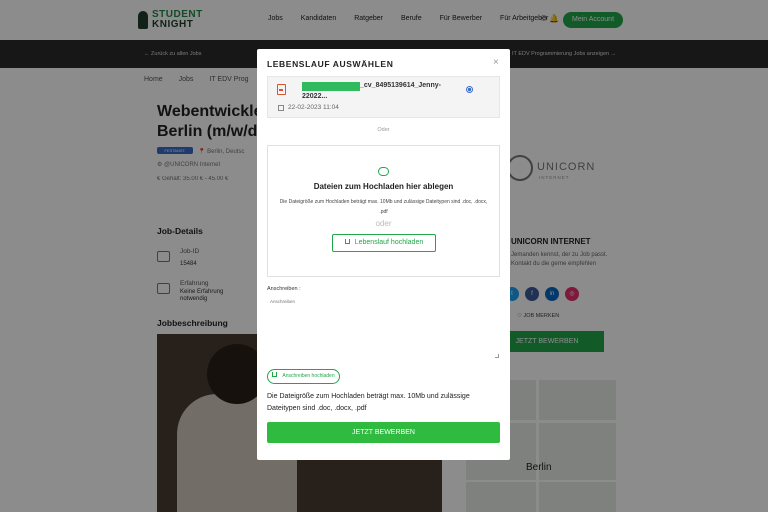 The height and width of the screenshot is (512, 768). I want to click on modal-title: LEBENSLAUF AUSWÄHLEN, so click(330, 64).